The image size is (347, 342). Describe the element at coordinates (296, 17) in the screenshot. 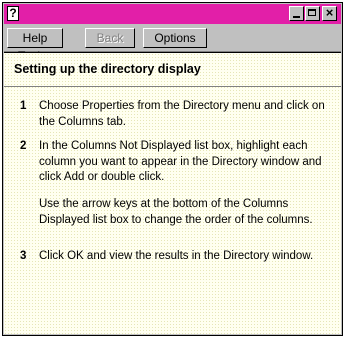

I see `minimize-icon` at that location.